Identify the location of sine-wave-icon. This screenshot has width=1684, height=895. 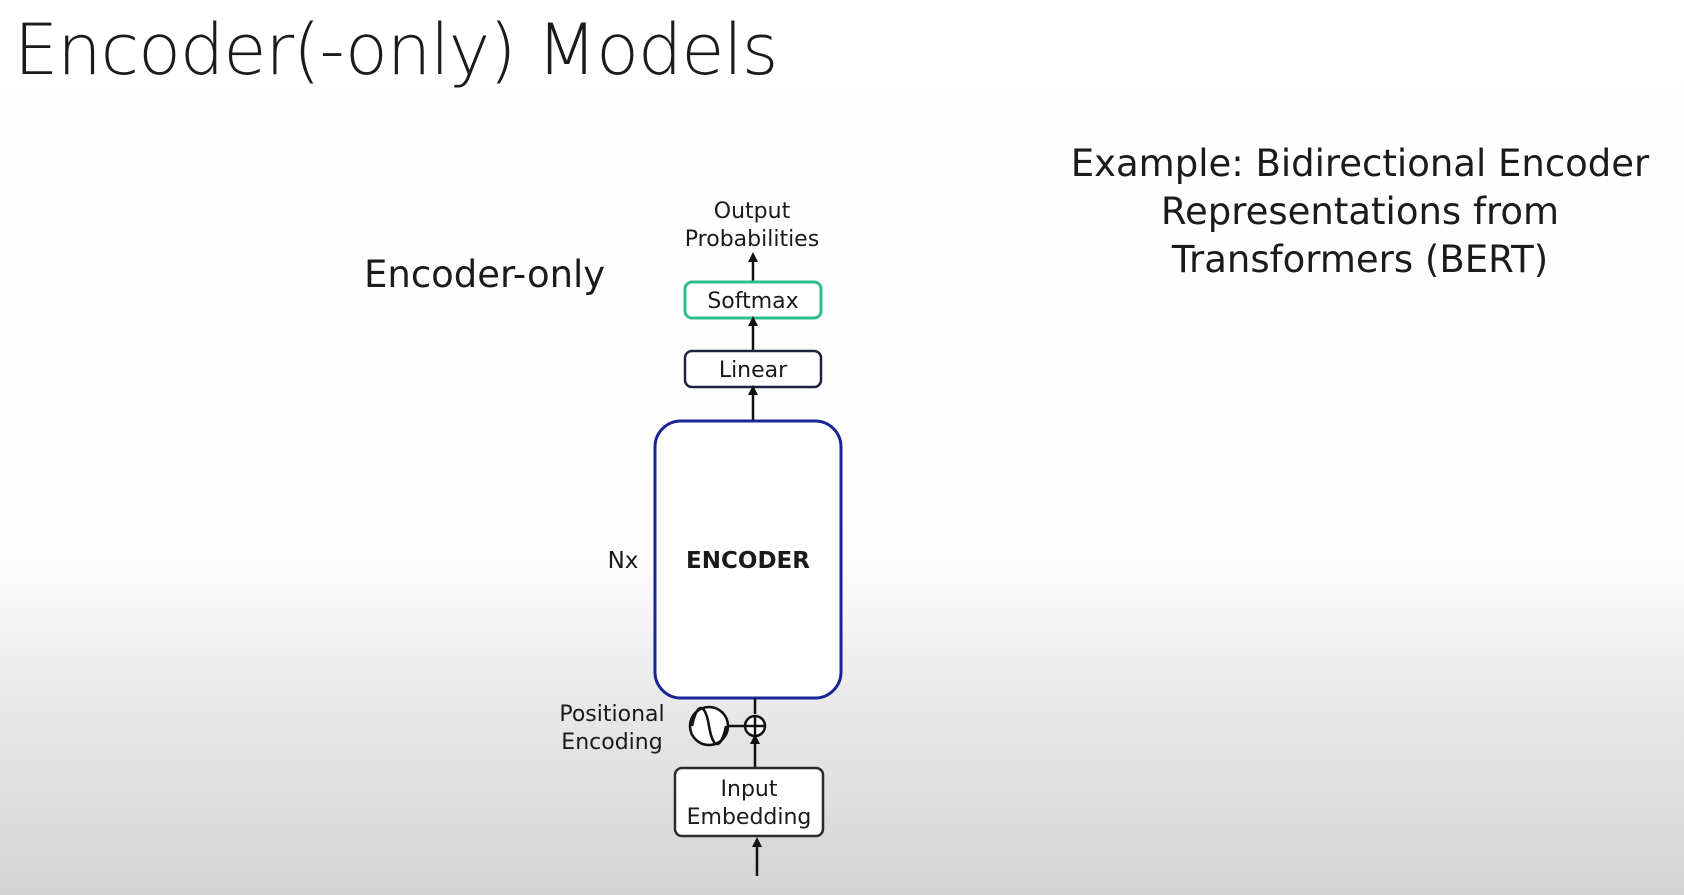
(709, 726).